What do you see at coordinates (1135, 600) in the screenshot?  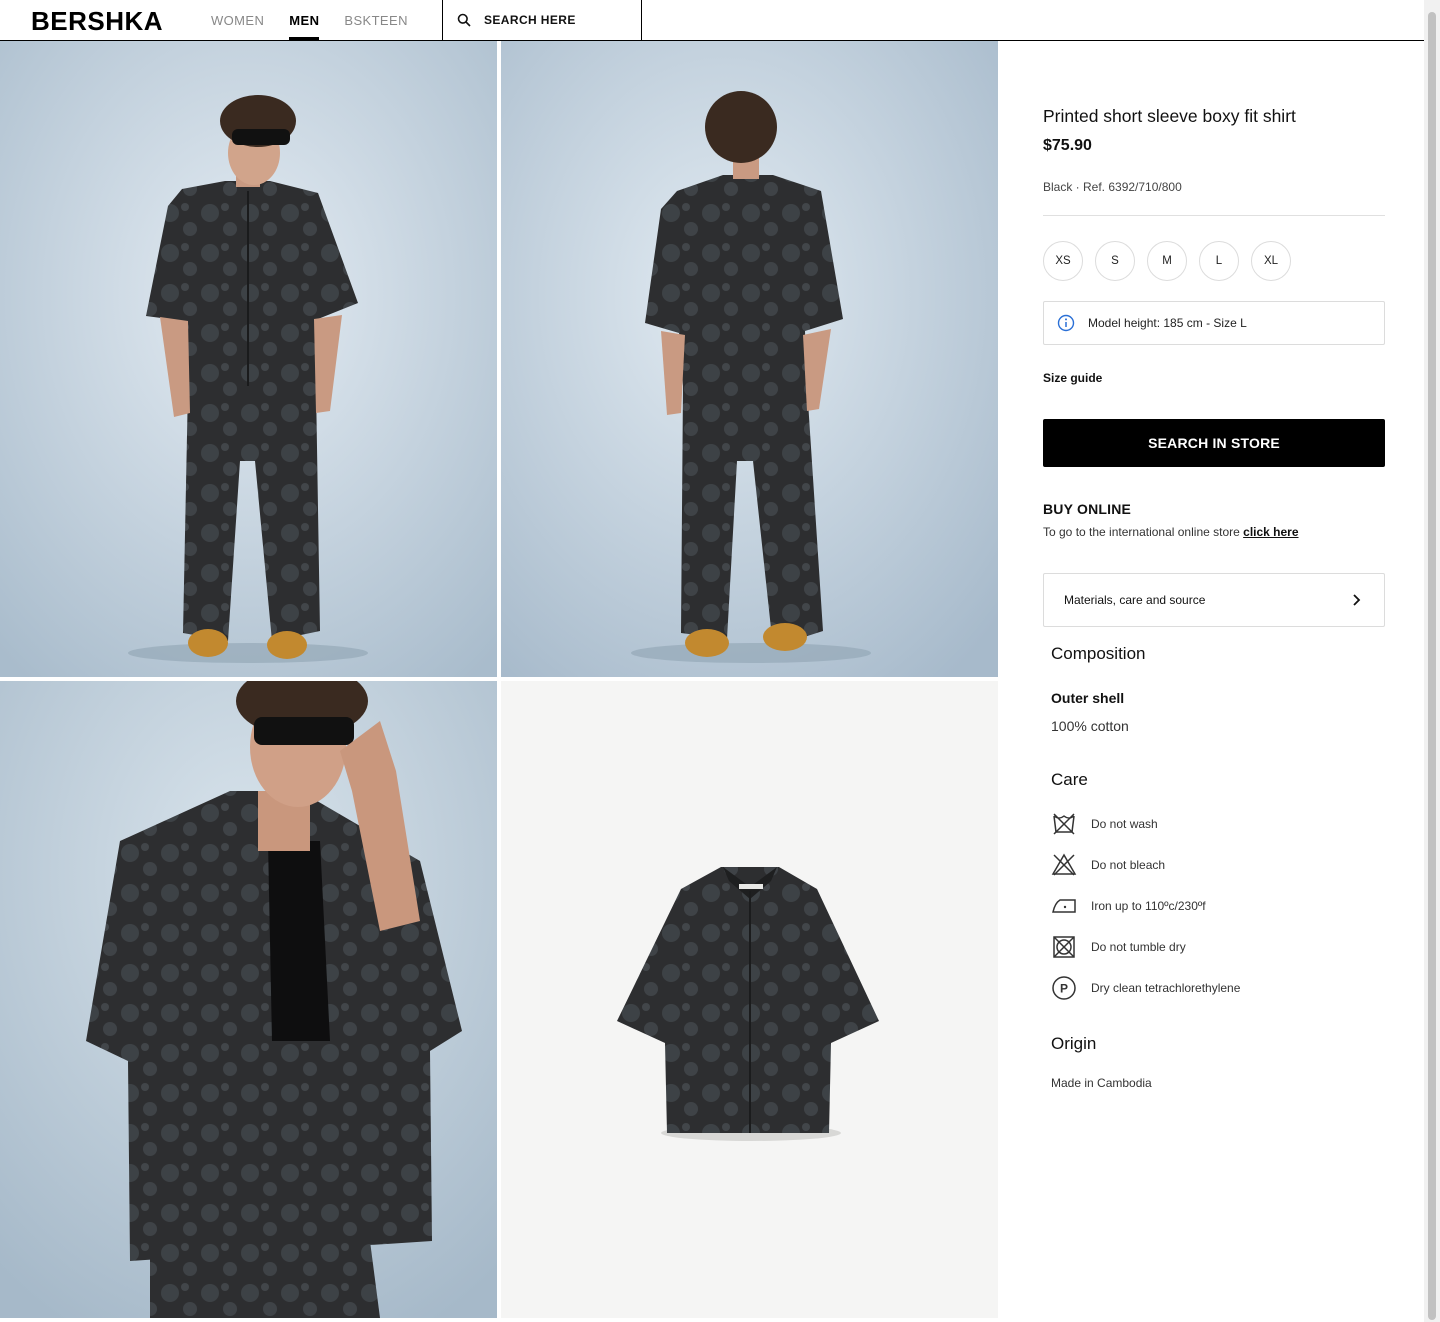 I see `materials-label: Materials, care and source` at bounding box center [1135, 600].